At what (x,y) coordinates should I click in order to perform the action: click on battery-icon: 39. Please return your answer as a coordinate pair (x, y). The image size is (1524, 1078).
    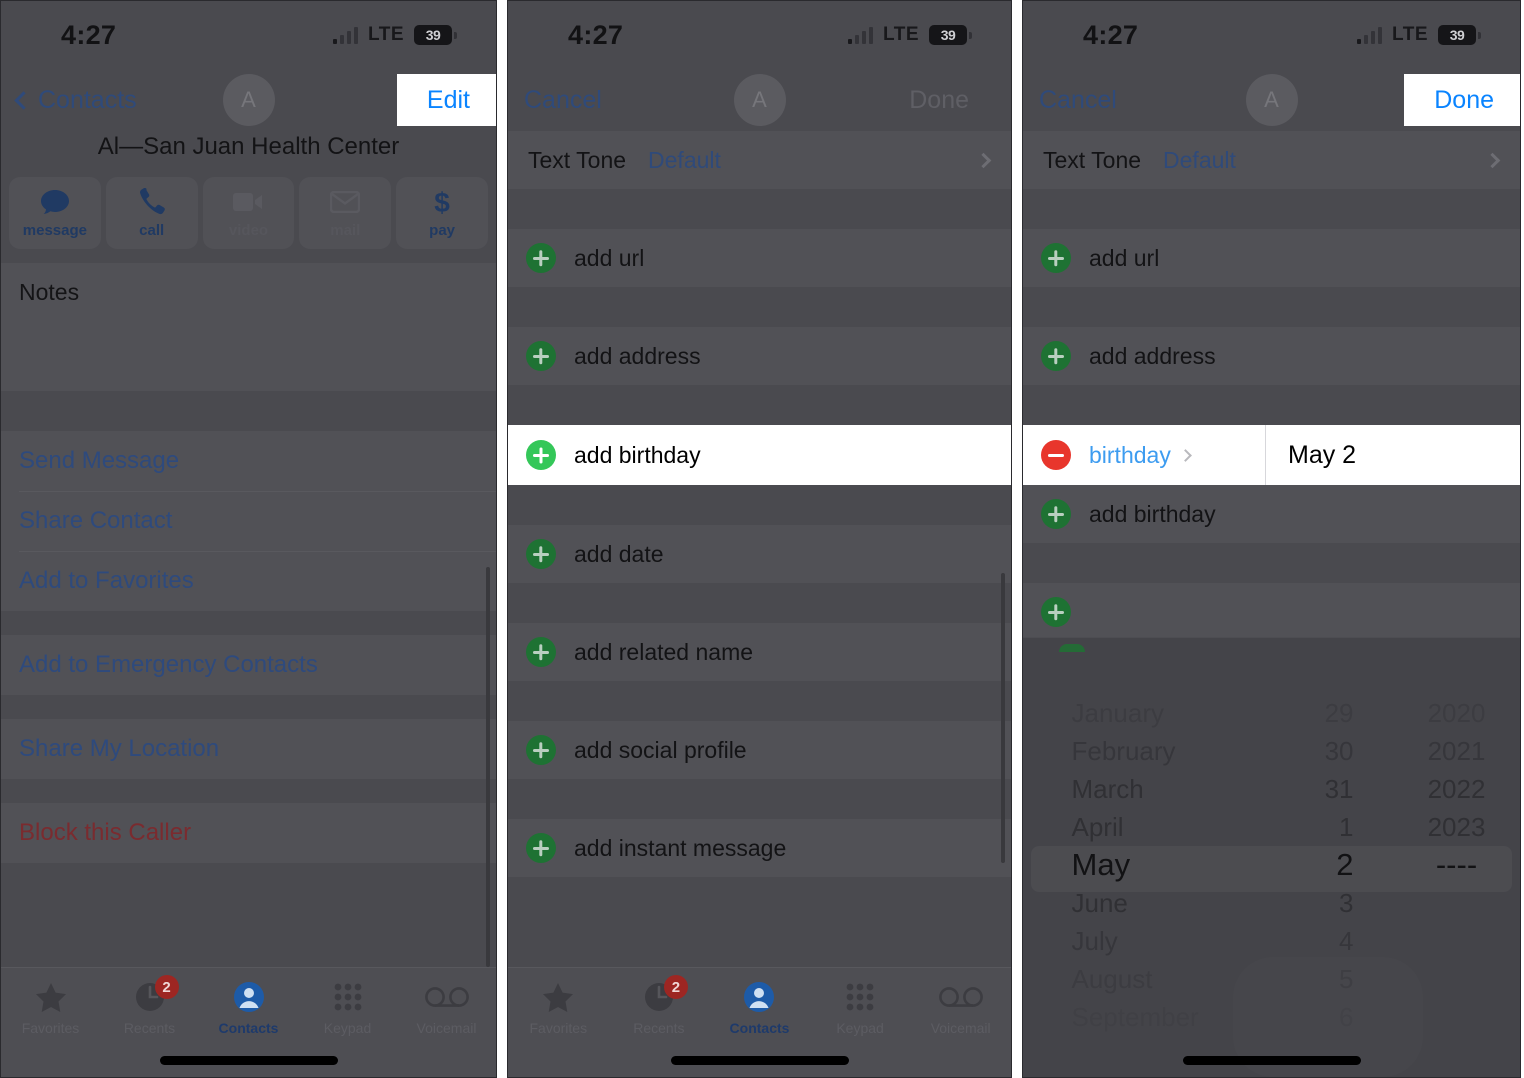
    Looking at the image, I should click on (1459, 35).